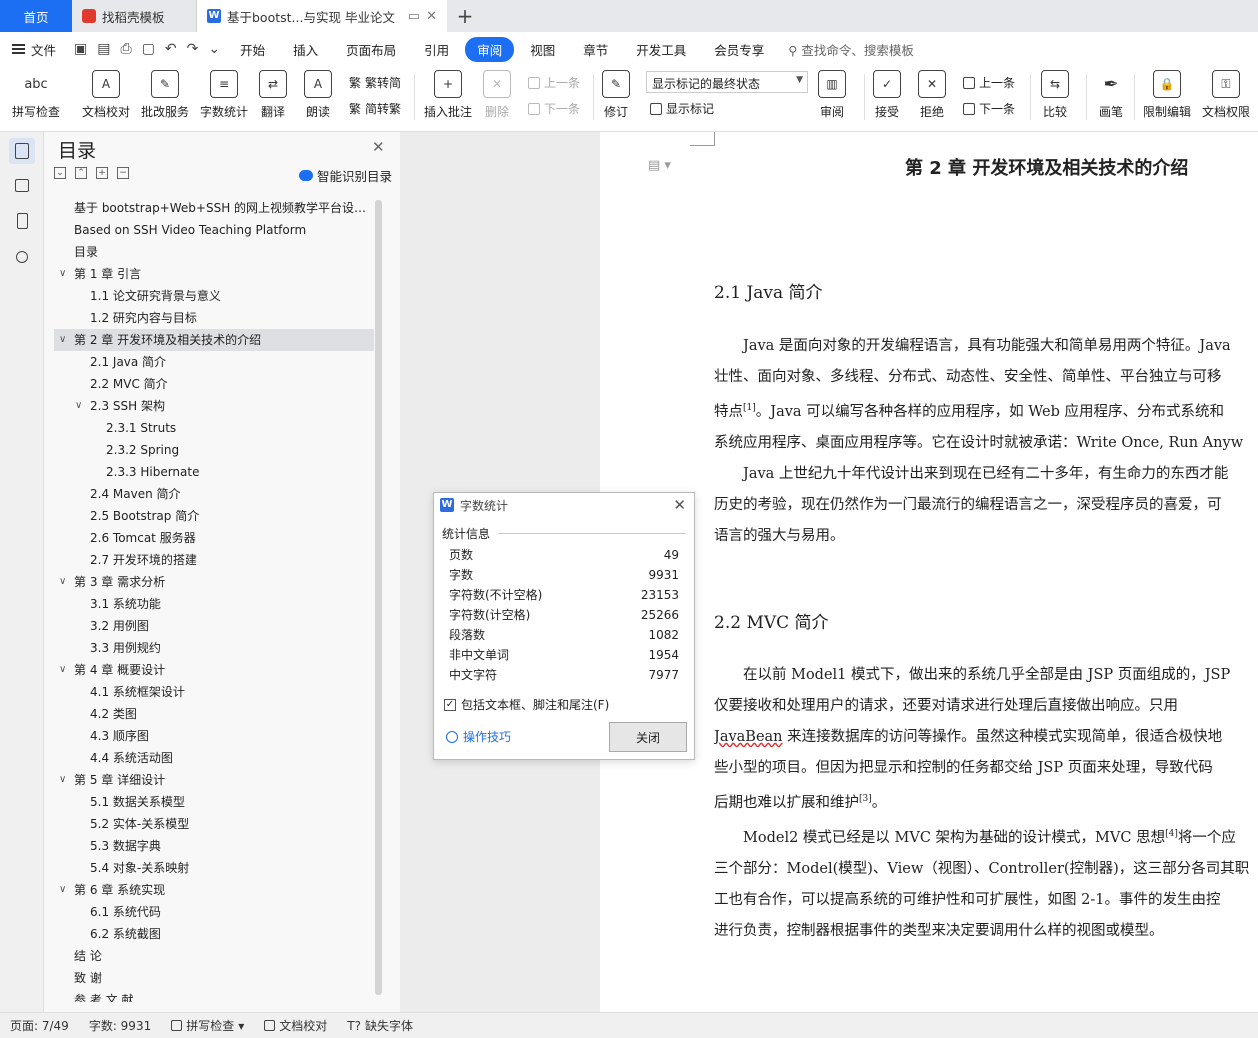 This screenshot has width=1258, height=1038. Describe the element at coordinates (171, 49) in the screenshot. I see `undo-icon: ↶` at that location.